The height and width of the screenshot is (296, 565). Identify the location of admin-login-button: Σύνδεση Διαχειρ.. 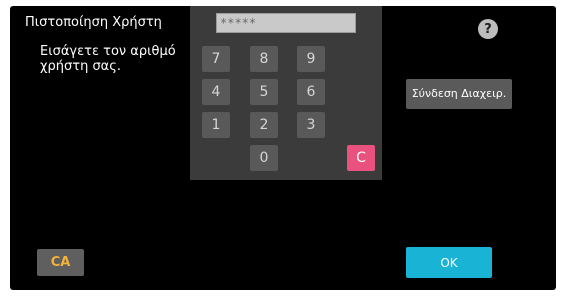
(459, 94).